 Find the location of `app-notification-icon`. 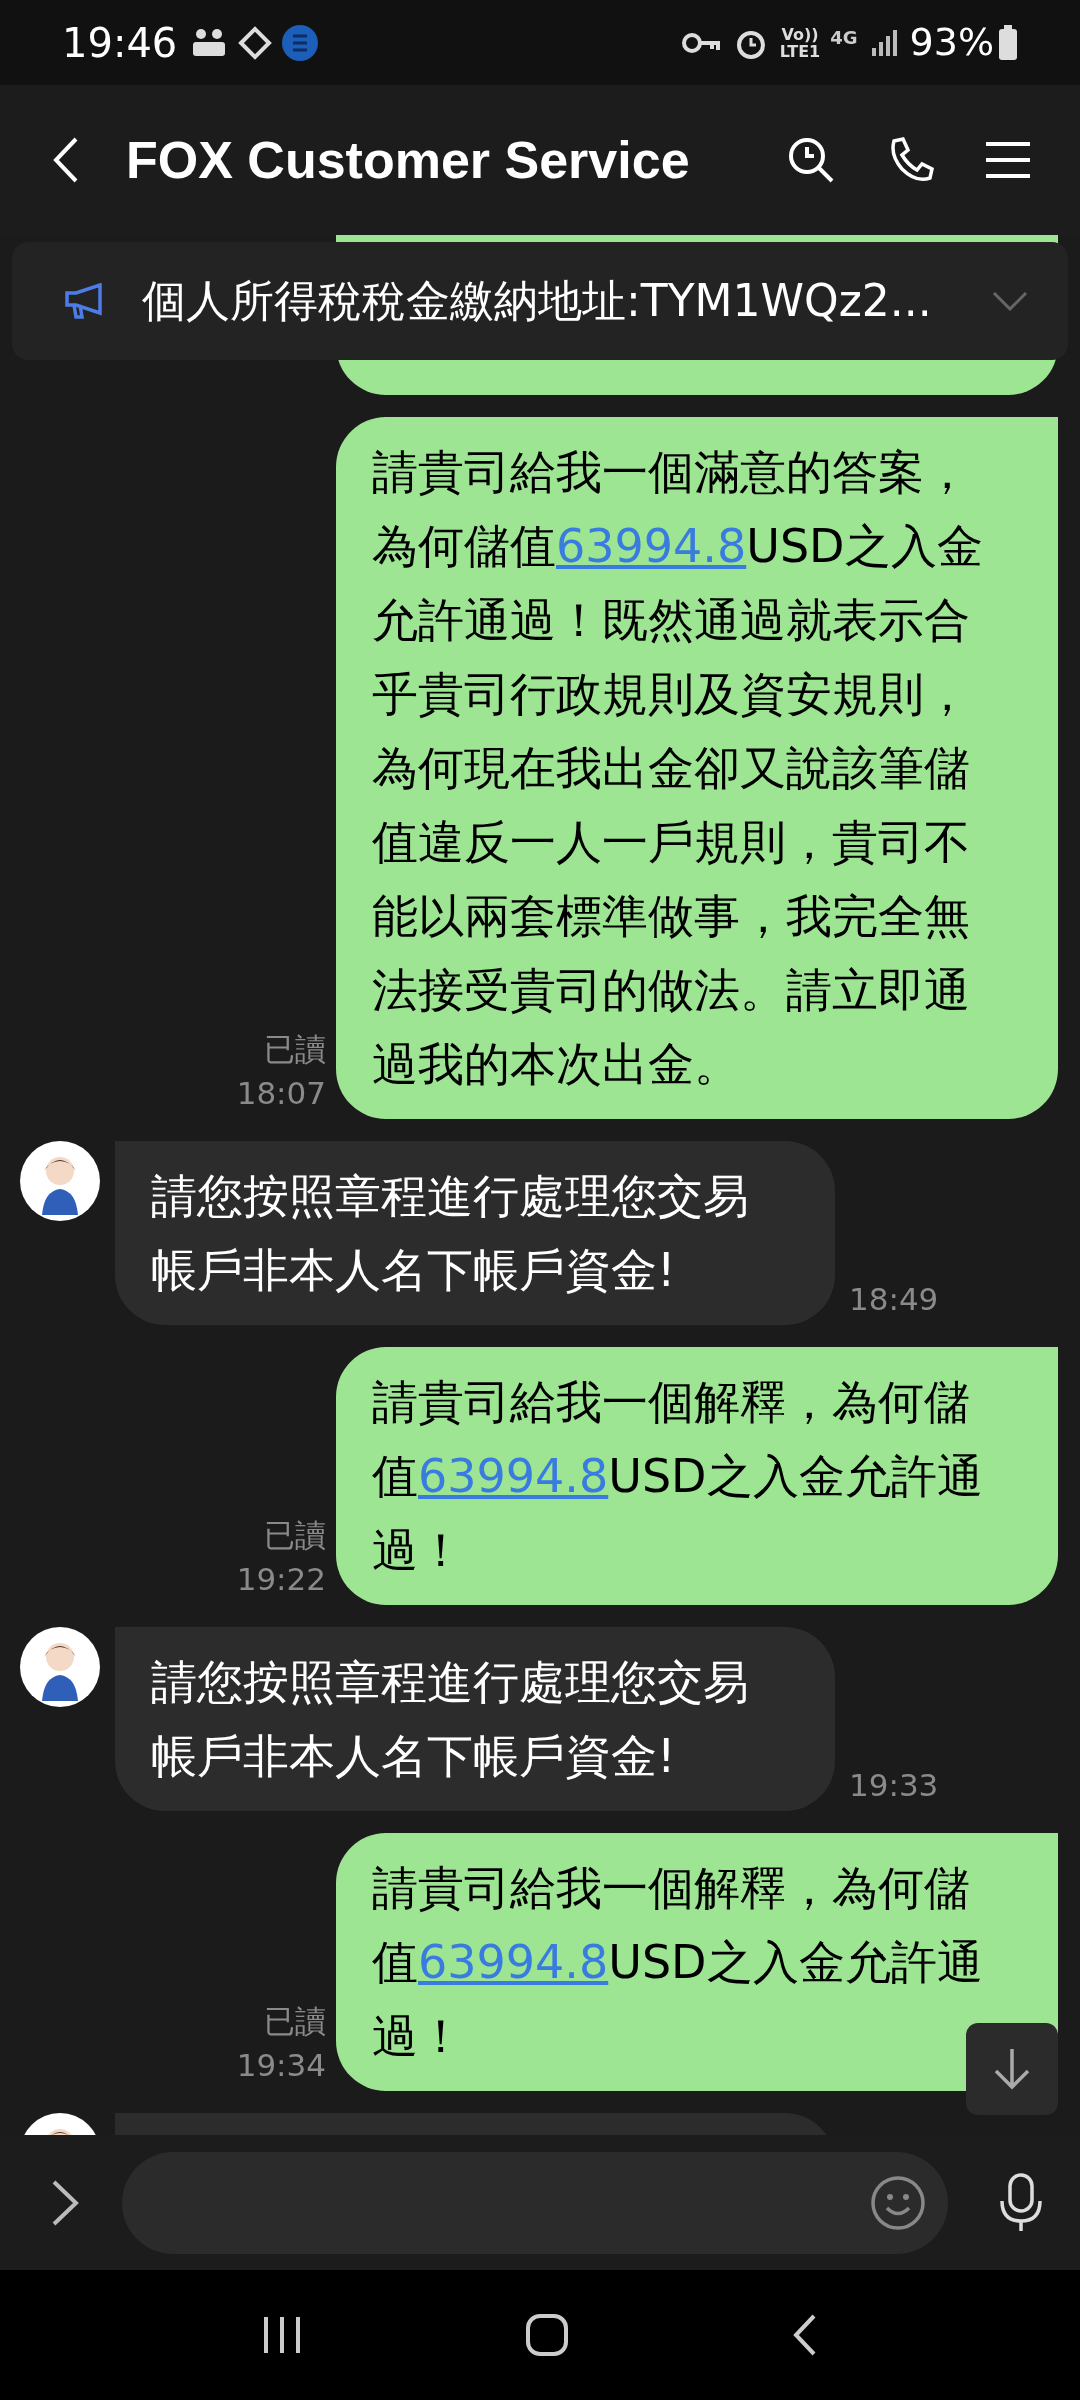

app-notification-icon is located at coordinates (300, 42).